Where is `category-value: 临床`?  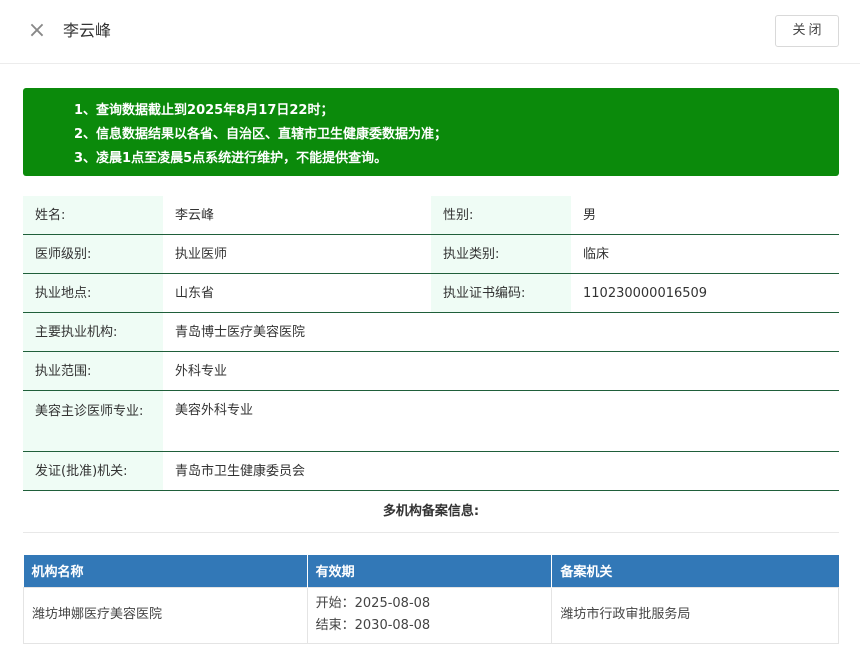 category-value: 临床 is located at coordinates (596, 254).